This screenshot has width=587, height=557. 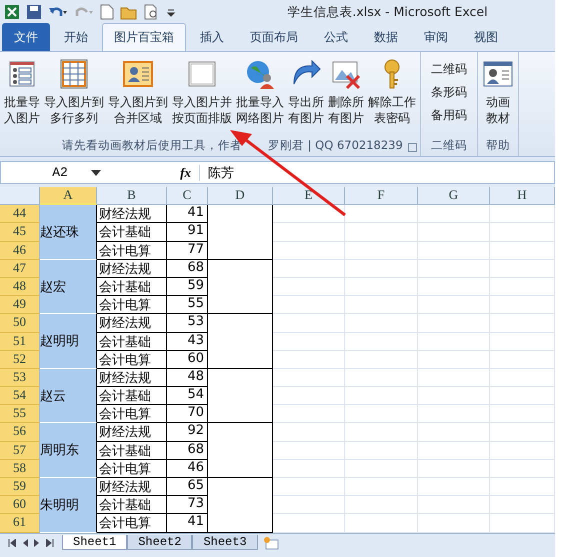 What do you see at coordinates (180, 172) in the screenshot?
I see `insert-function-button: fx` at bounding box center [180, 172].